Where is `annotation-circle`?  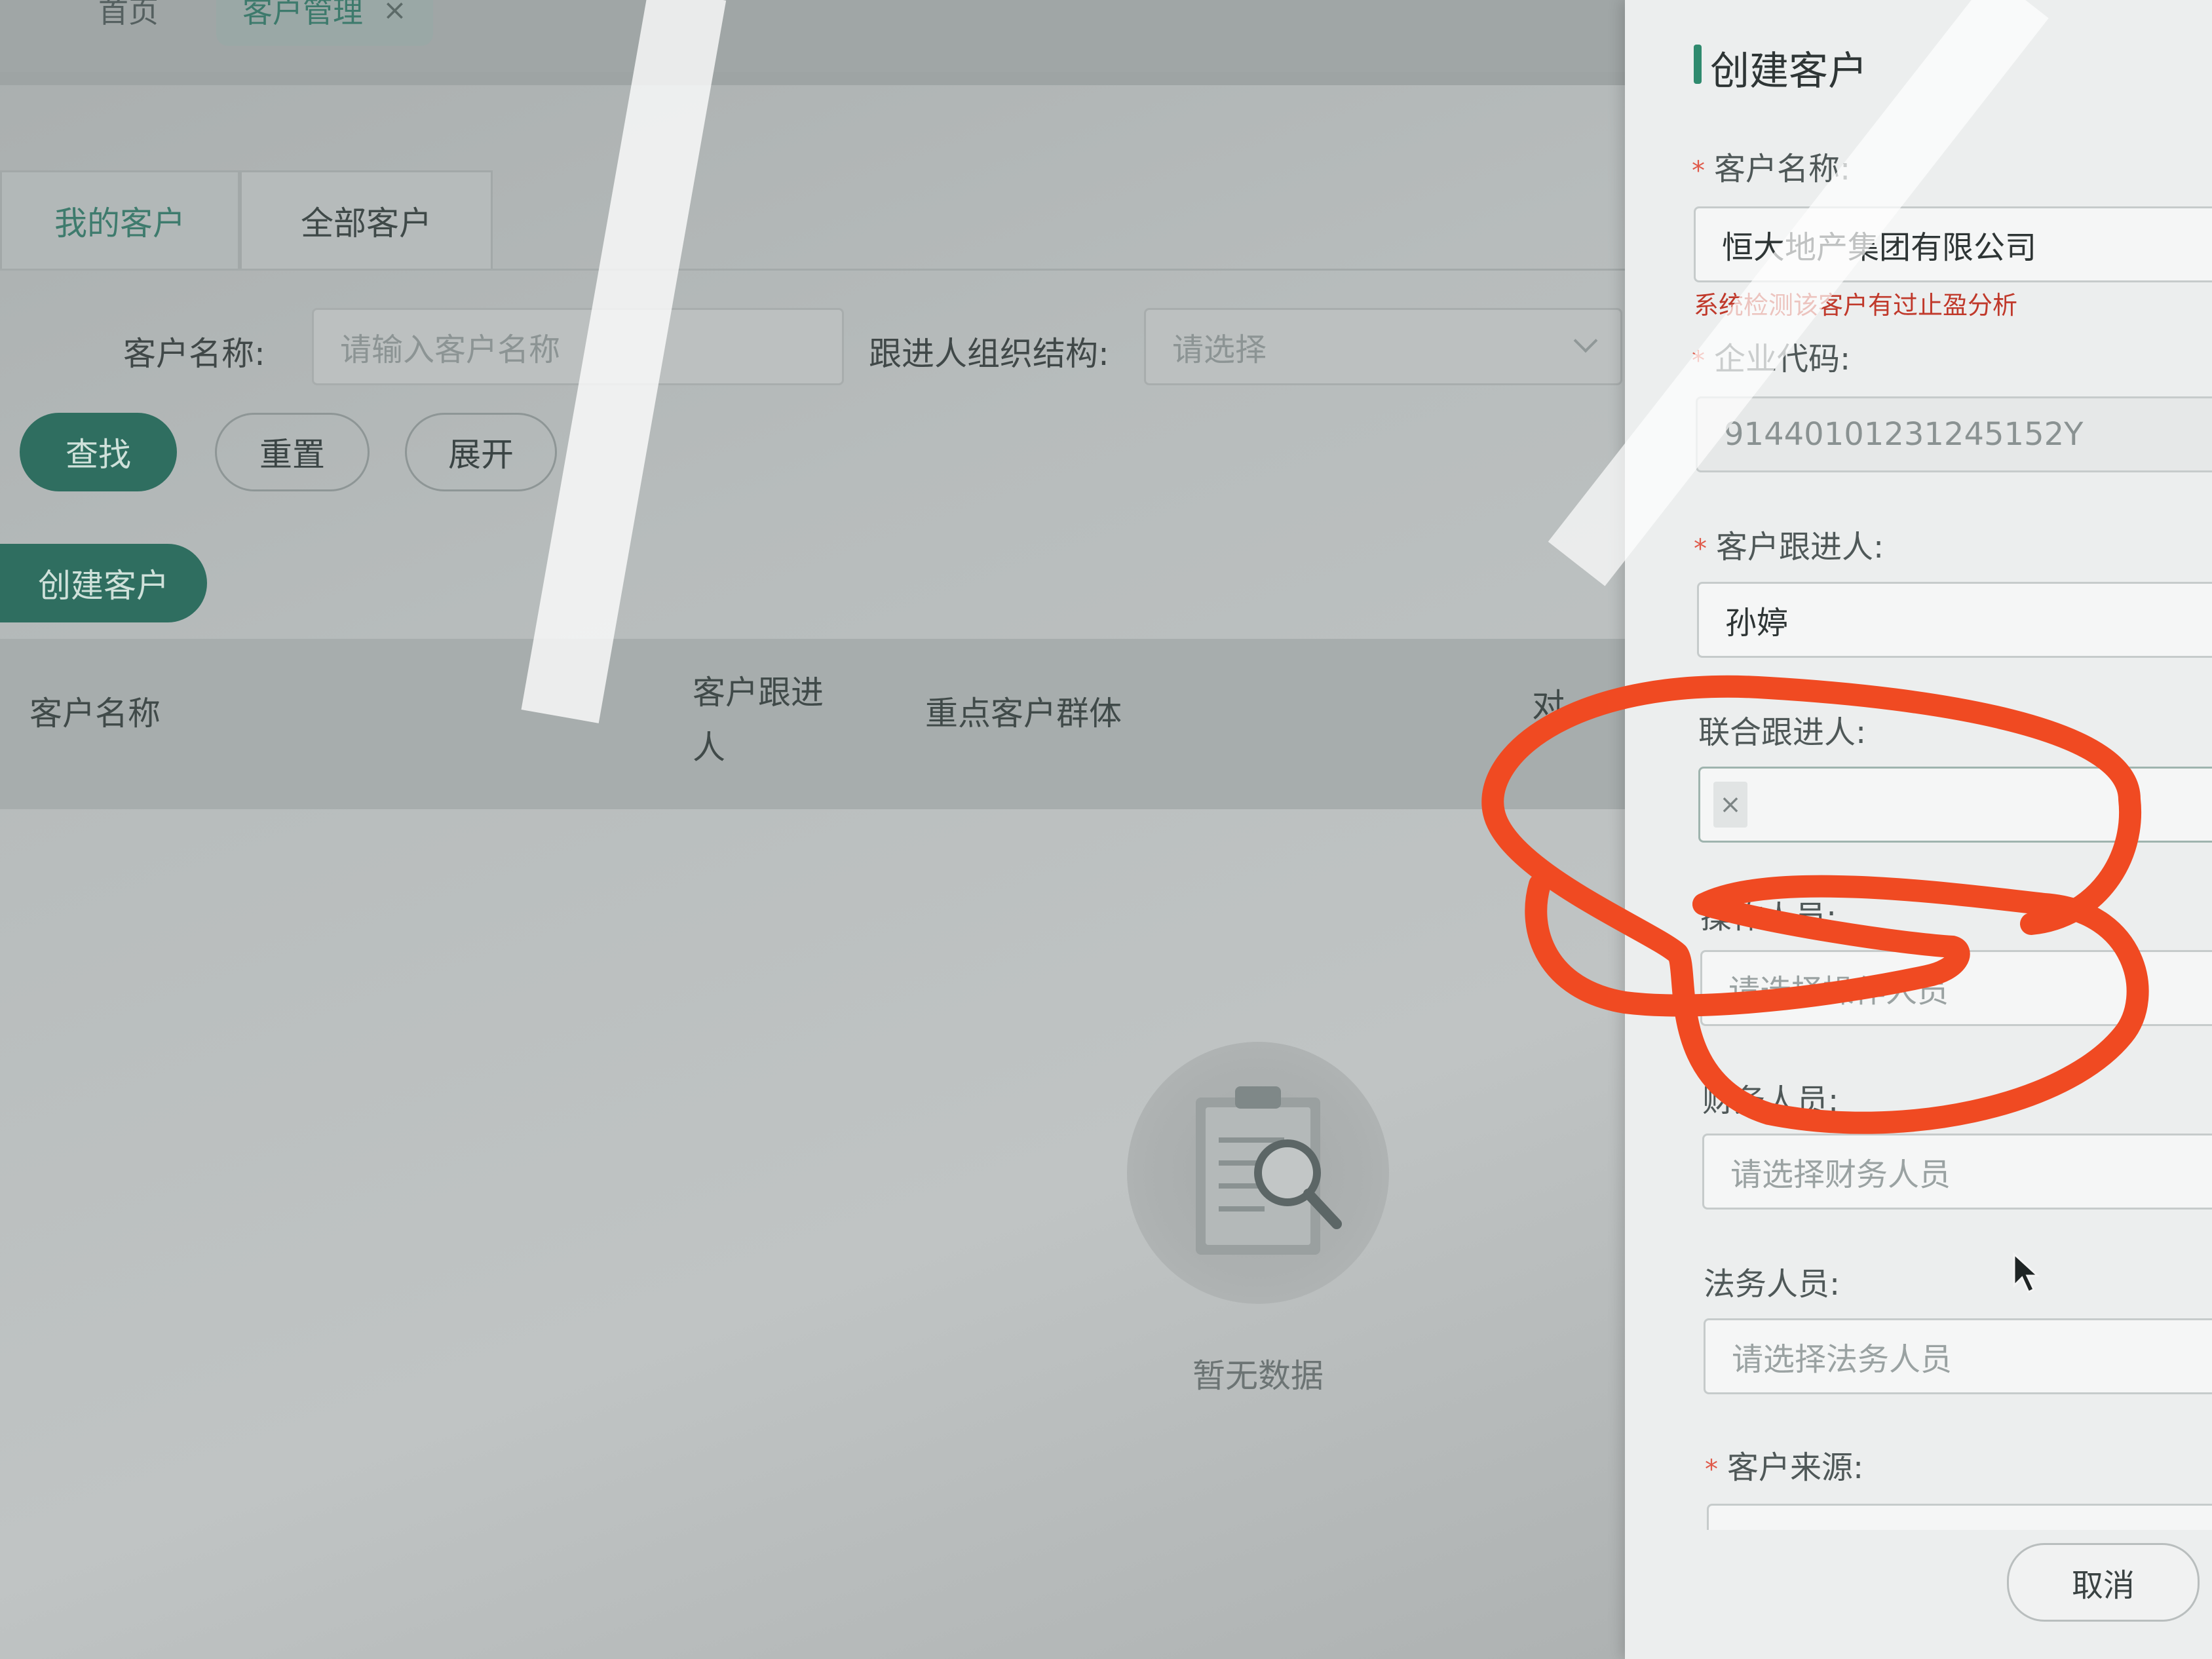
annotation-circle is located at coordinates (1815, 905).